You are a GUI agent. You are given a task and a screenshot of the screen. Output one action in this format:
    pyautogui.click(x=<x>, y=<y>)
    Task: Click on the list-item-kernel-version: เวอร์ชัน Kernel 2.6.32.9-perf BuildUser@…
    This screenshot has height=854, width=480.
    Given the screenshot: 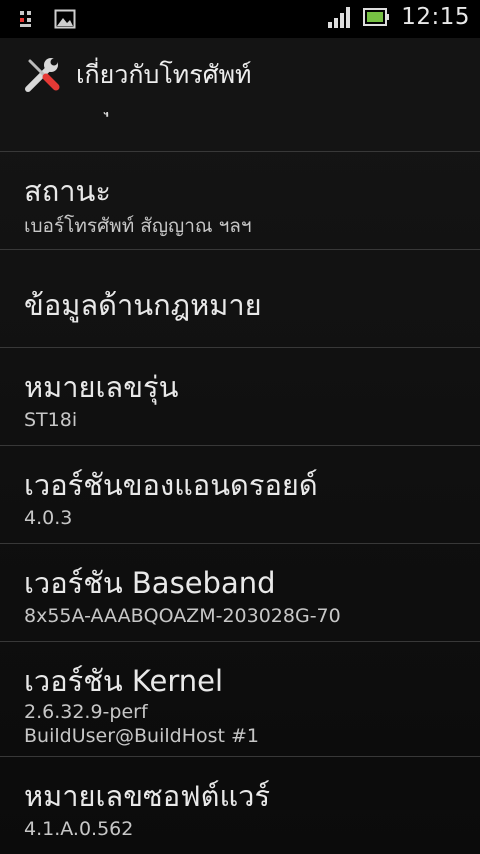 What is the action you would take?
    pyautogui.click(x=240, y=699)
    